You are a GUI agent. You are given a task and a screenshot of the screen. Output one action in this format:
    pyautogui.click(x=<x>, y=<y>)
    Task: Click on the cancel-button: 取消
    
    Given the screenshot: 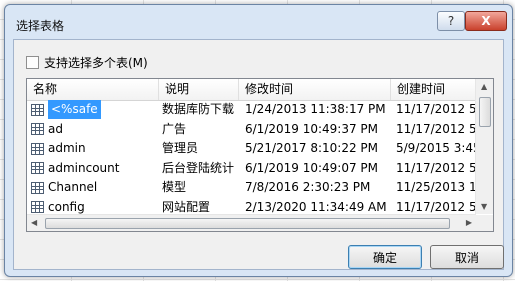 What is the action you would take?
    pyautogui.click(x=467, y=257)
    